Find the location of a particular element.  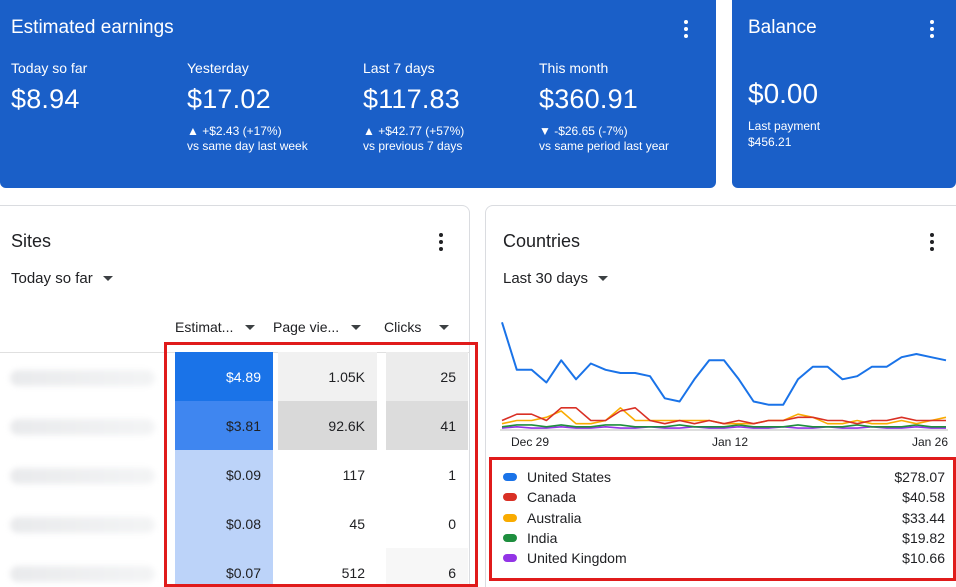

series-line-canada is located at coordinates (723, 416).